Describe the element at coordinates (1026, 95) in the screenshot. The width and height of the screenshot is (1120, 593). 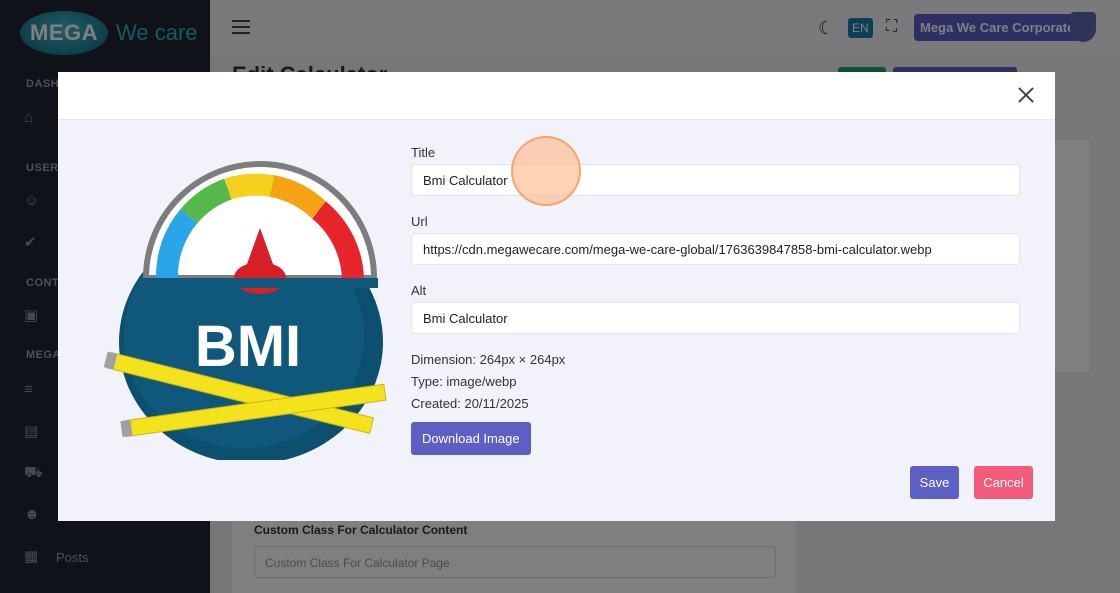
I see `close-icon` at that location.